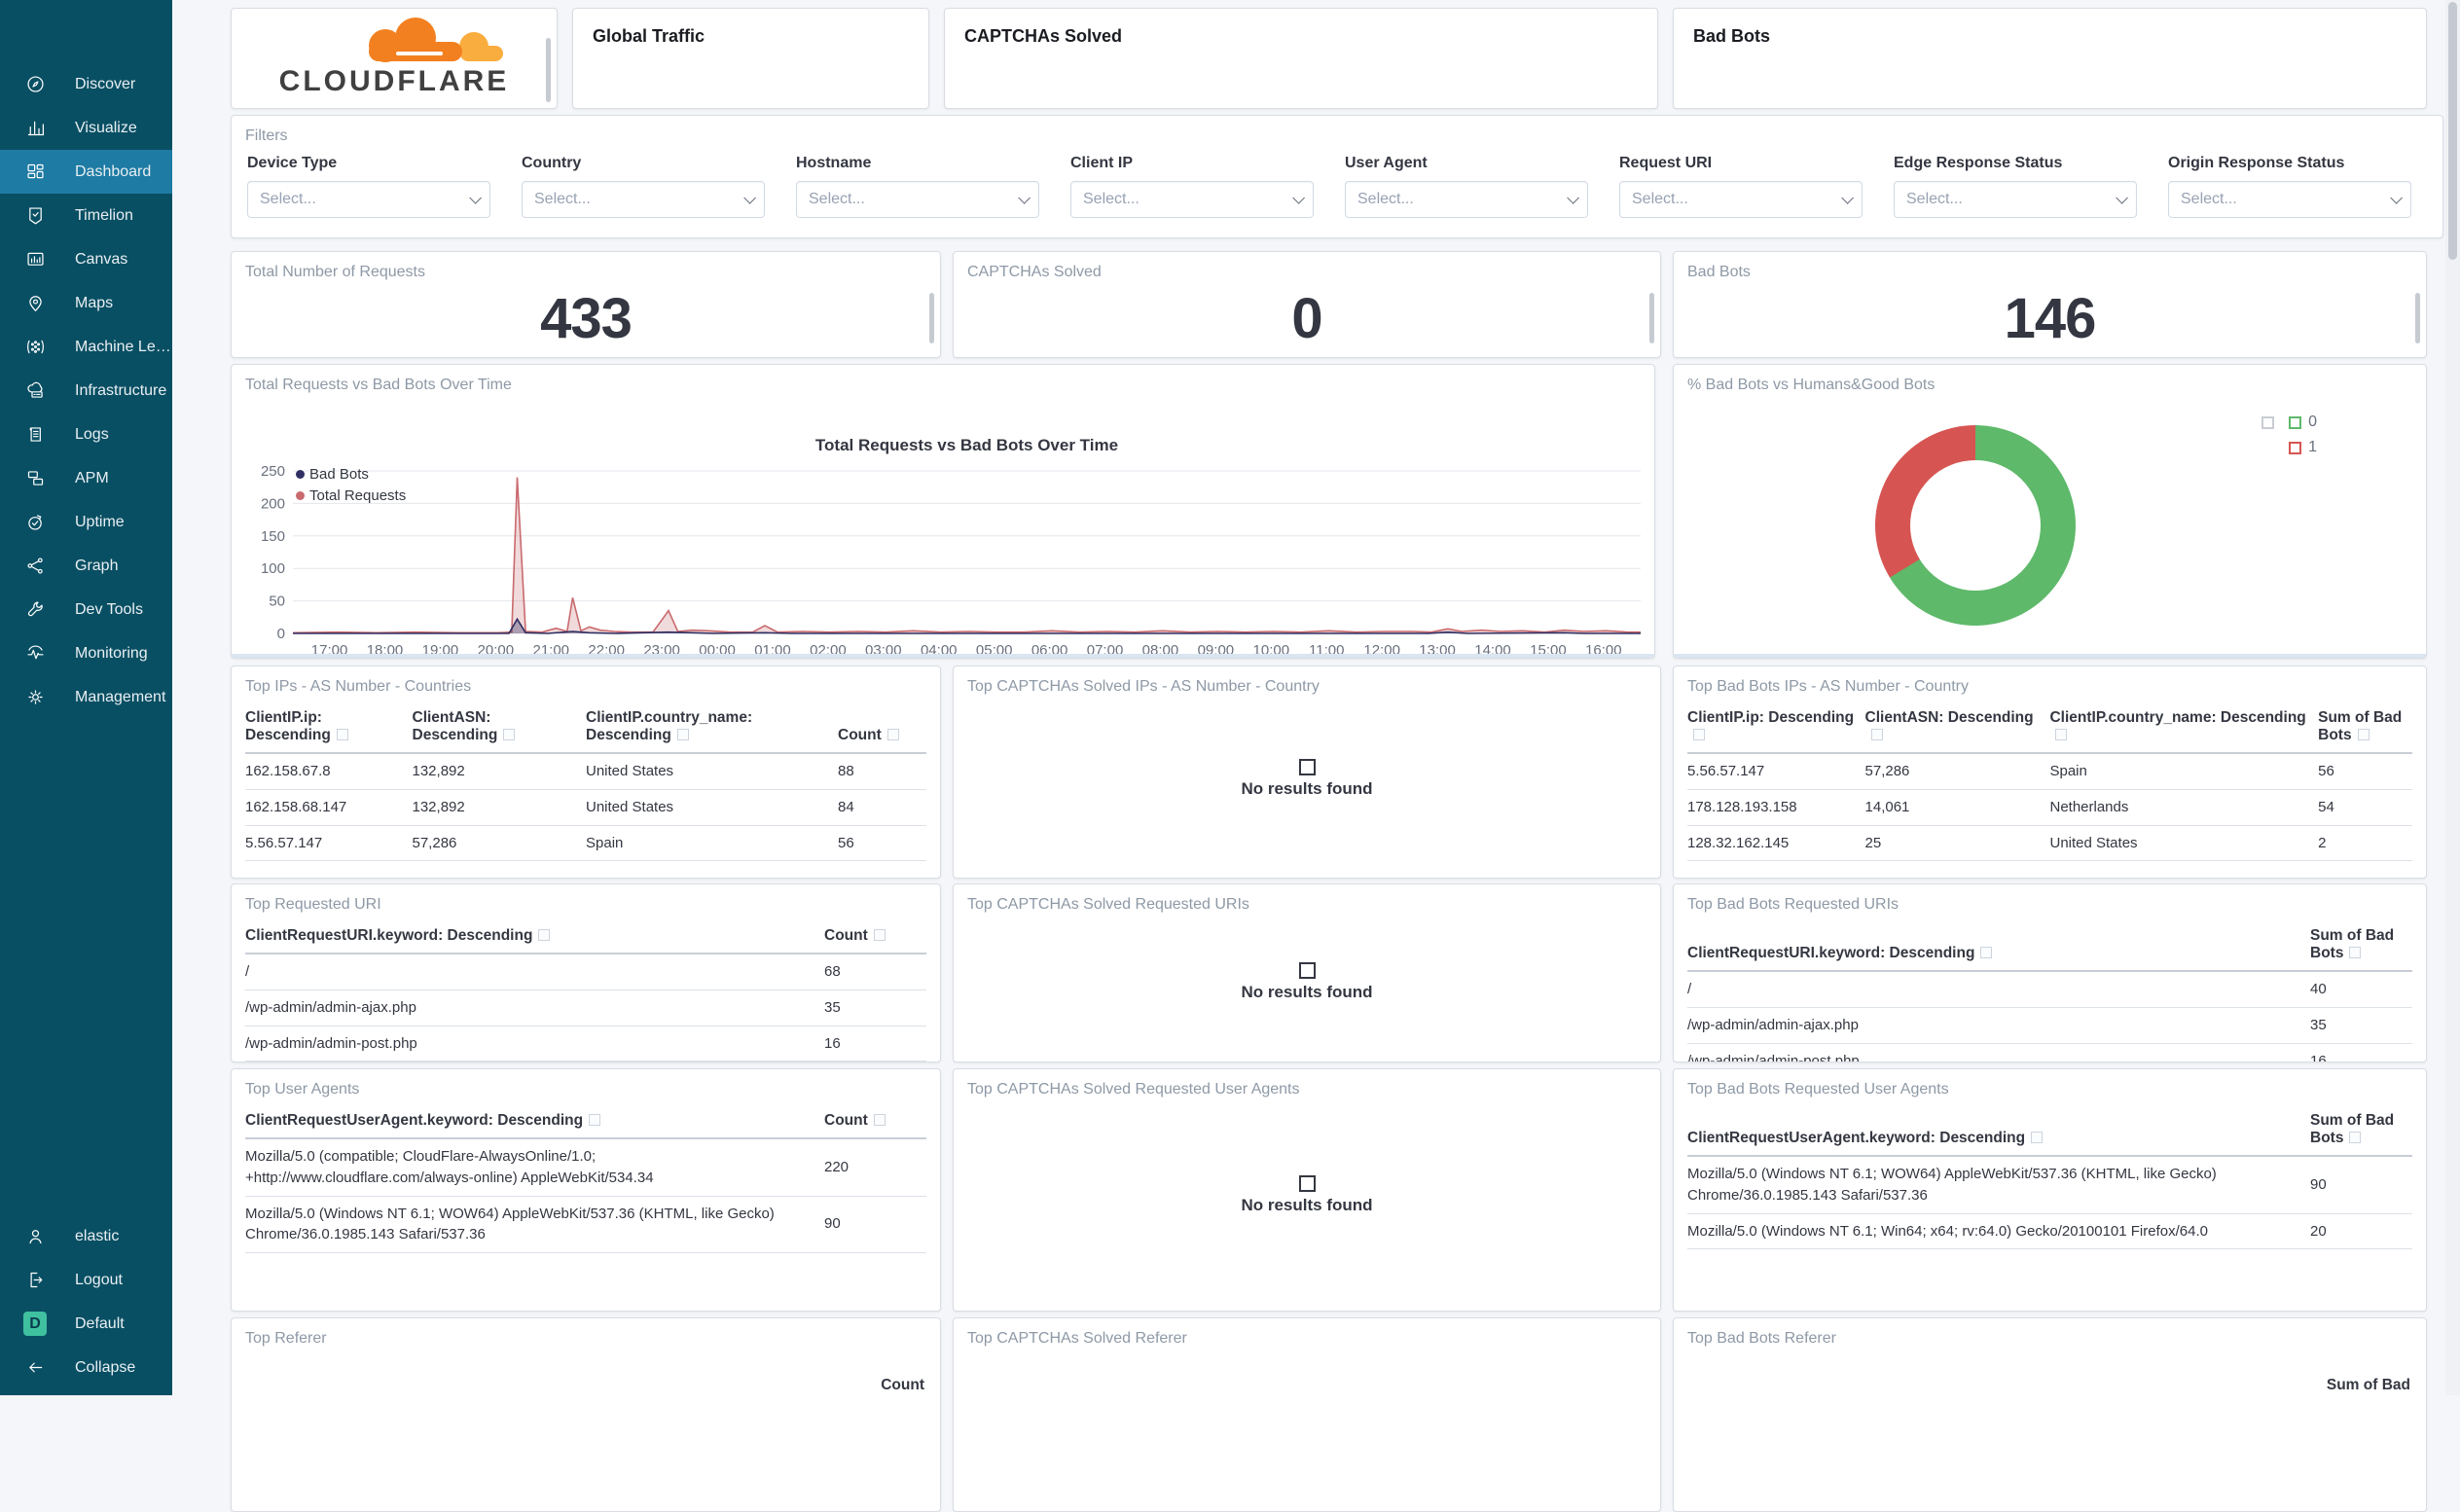 The width and height of the screenshot is (2460, 1512). I want to click on sidebar-item-uptime: Uptime, so click(86, 522).